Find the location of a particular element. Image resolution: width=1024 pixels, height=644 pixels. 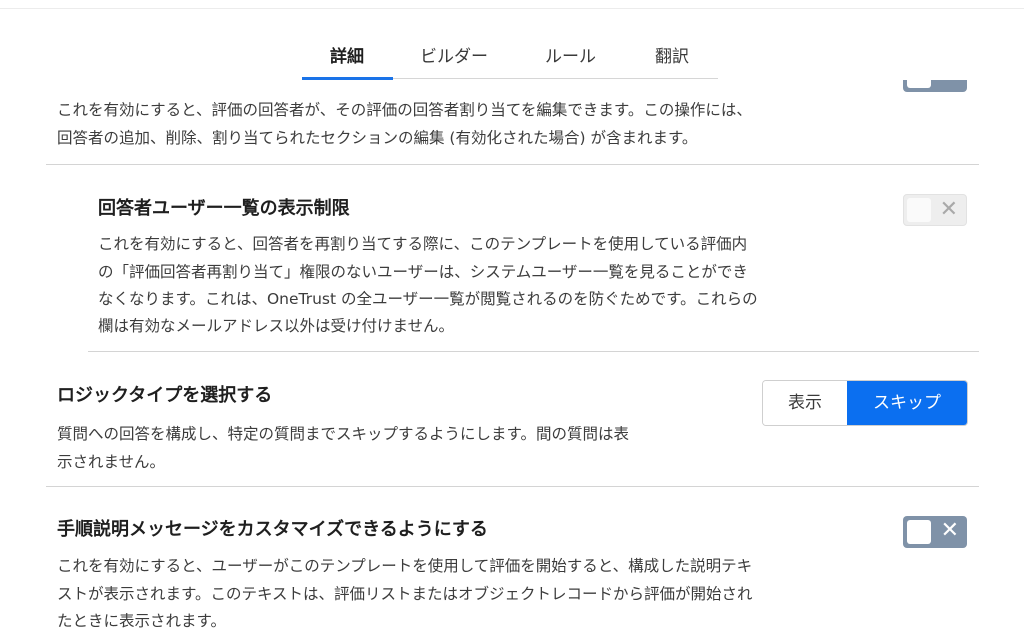

tab-details: 詳細 is located at coordinates (347, 54).